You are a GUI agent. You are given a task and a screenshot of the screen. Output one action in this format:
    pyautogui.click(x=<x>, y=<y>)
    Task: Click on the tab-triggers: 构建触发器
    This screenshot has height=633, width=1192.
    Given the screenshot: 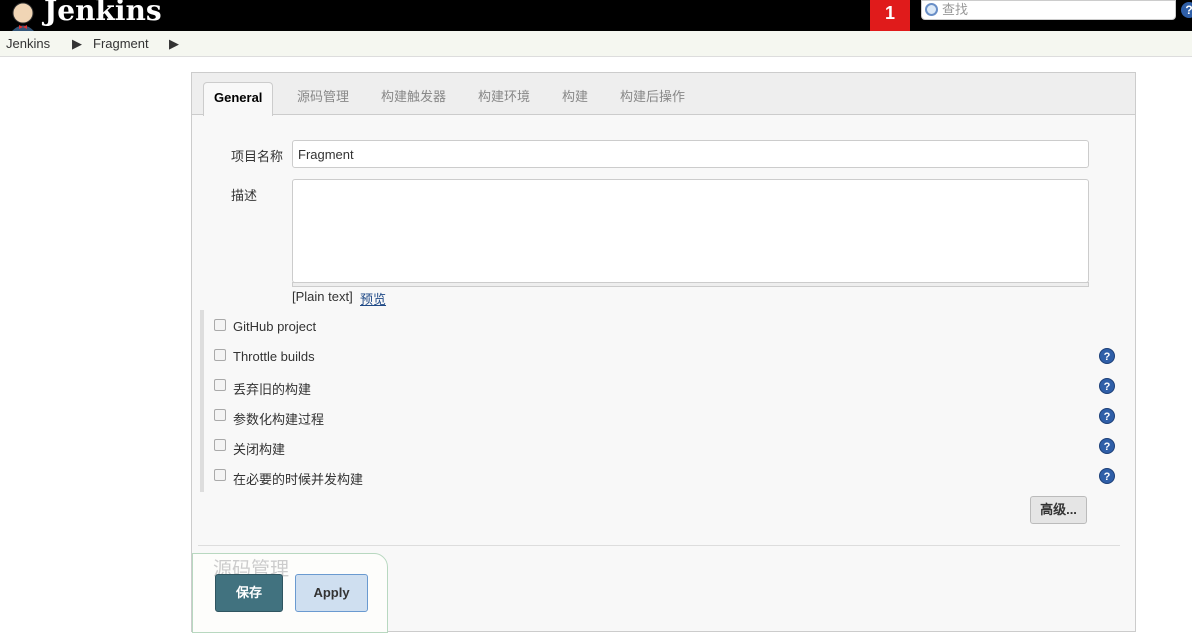 What is the action you would take?
    pyautogui.click(x=413, y=98)
    